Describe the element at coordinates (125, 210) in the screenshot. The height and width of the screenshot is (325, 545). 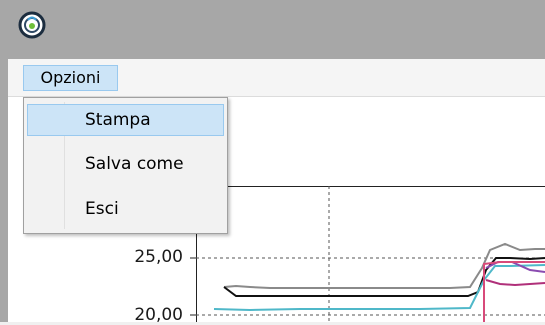
I see `menu-item-esci: Esci` at that location.